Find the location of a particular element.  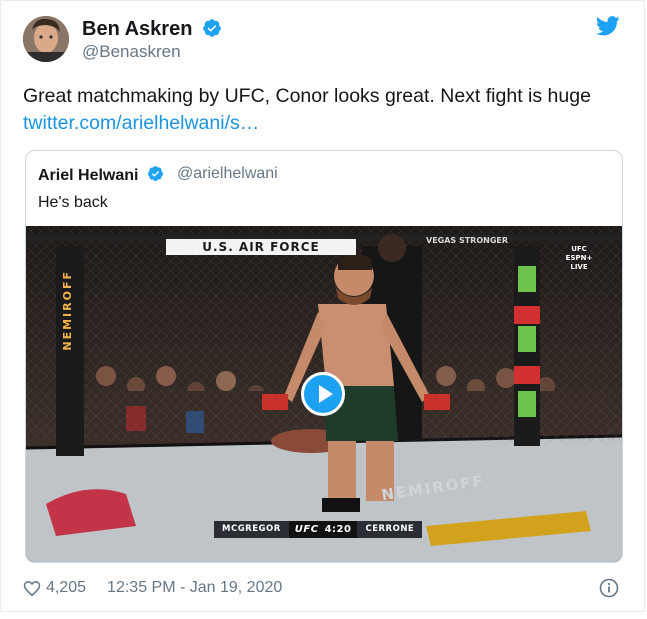

bug-line2: ESPN+ is located at coordinates (579, 258).